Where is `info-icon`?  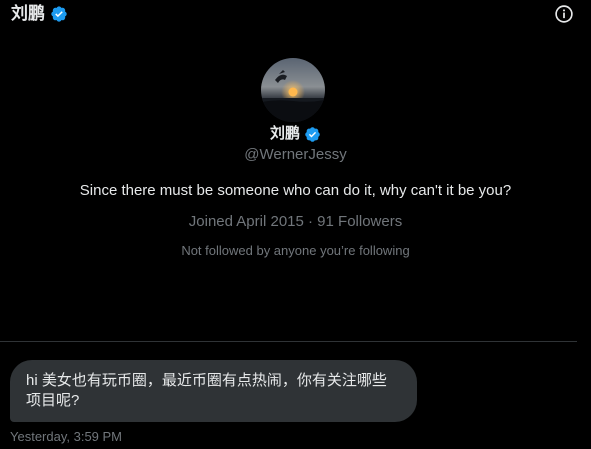
info-icon is located at coordinates (564, 14).